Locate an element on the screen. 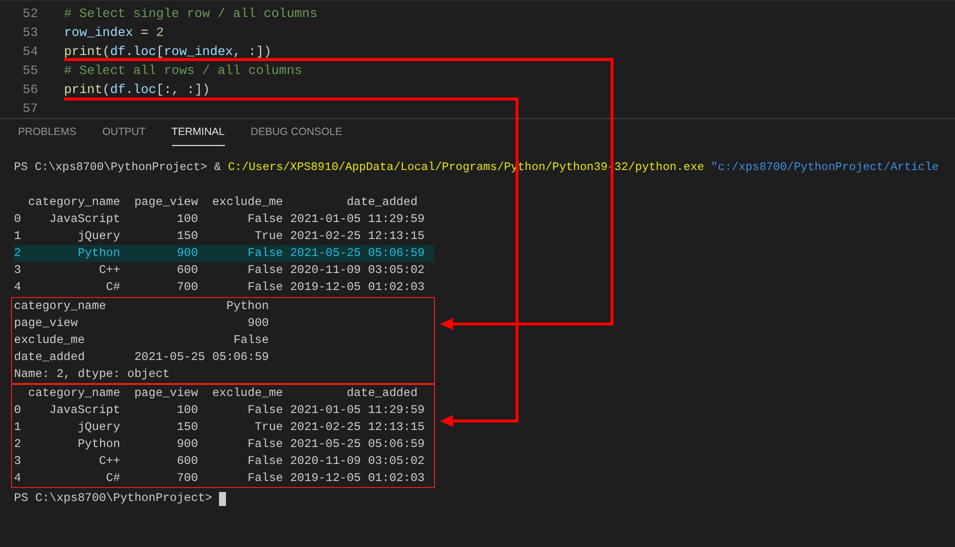 The width and height of the screenshot is (955, 547). line-number: 56 is located at coordinates (30, 90).